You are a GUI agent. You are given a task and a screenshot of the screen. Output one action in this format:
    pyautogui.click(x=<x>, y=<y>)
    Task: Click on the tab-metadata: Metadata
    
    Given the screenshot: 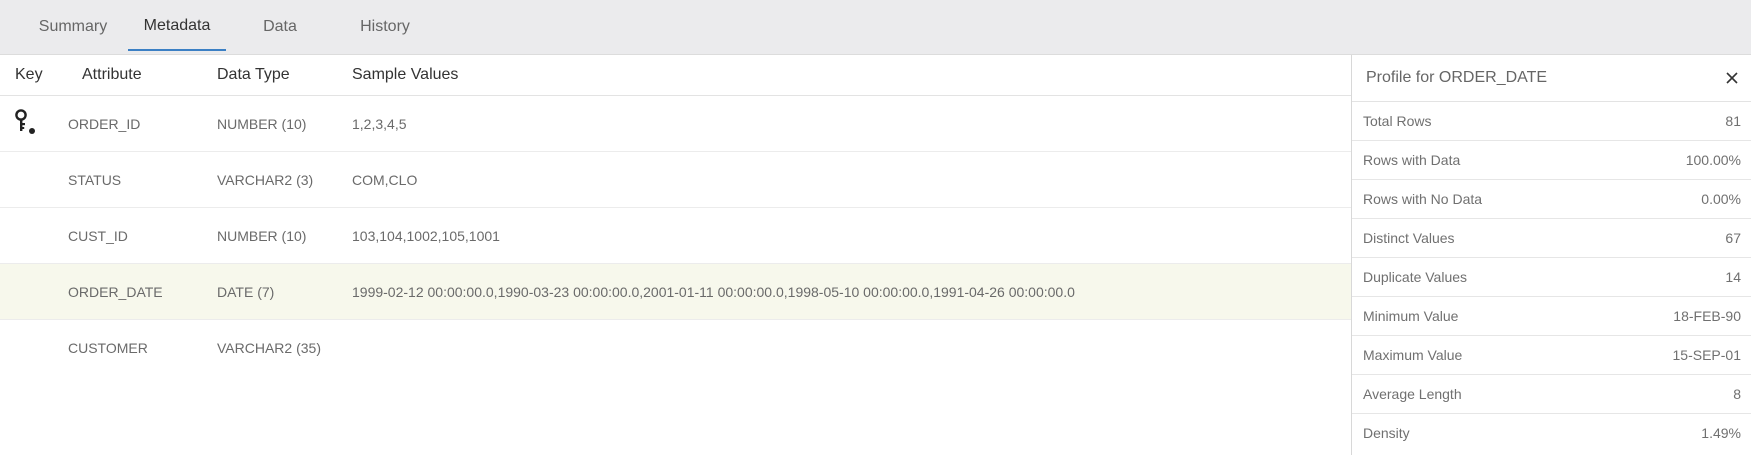 What is the action you would take?
    pyautogui.click(x=177, y=25)
    